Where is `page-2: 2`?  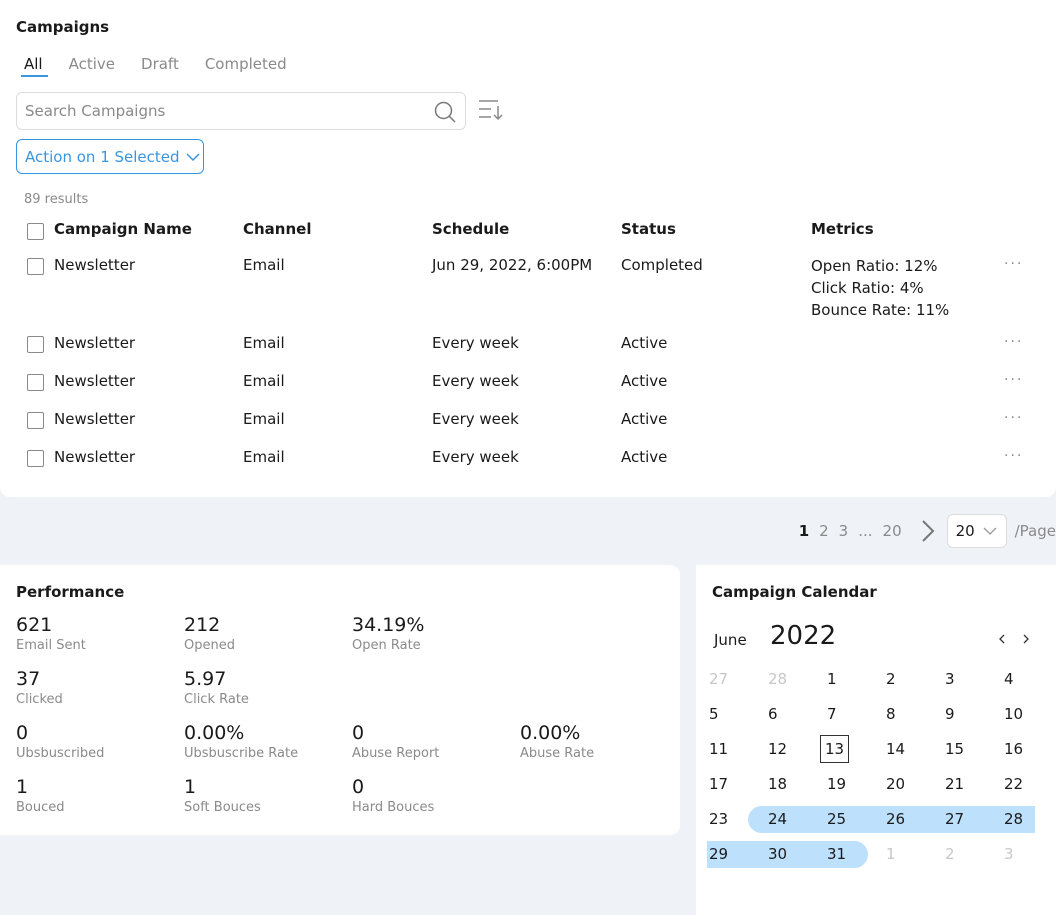
page-2: 2 is located at coordinates (824, 531).